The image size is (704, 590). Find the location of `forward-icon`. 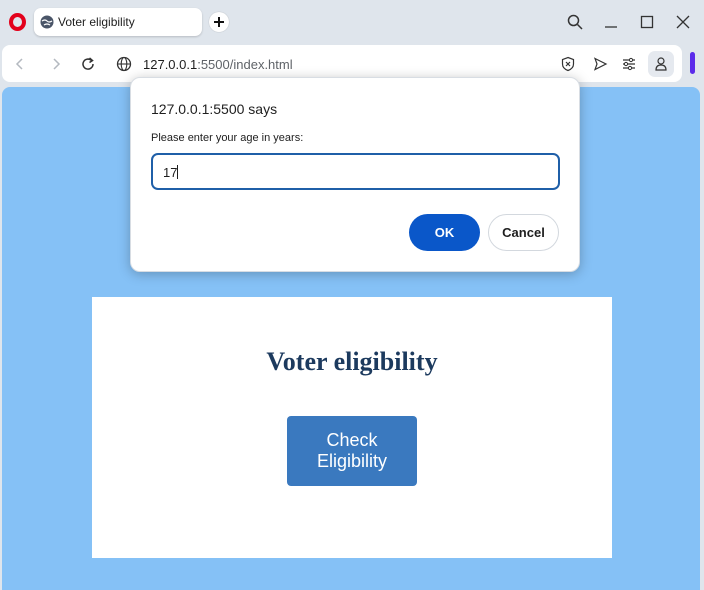

forward-icon is located at coordinates (56, 64).